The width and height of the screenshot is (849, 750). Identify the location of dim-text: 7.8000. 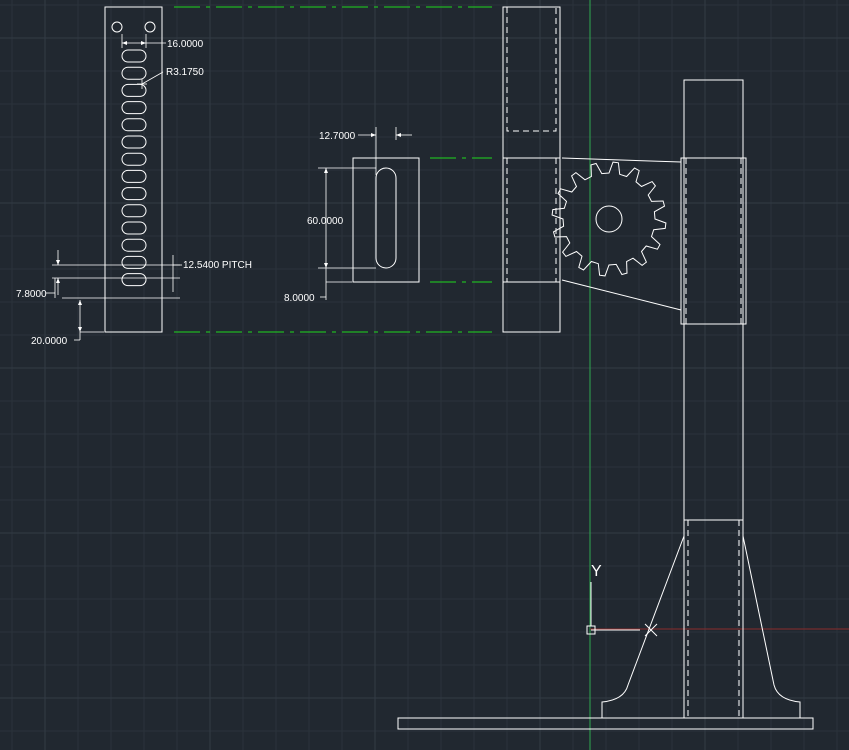
(31, 294).